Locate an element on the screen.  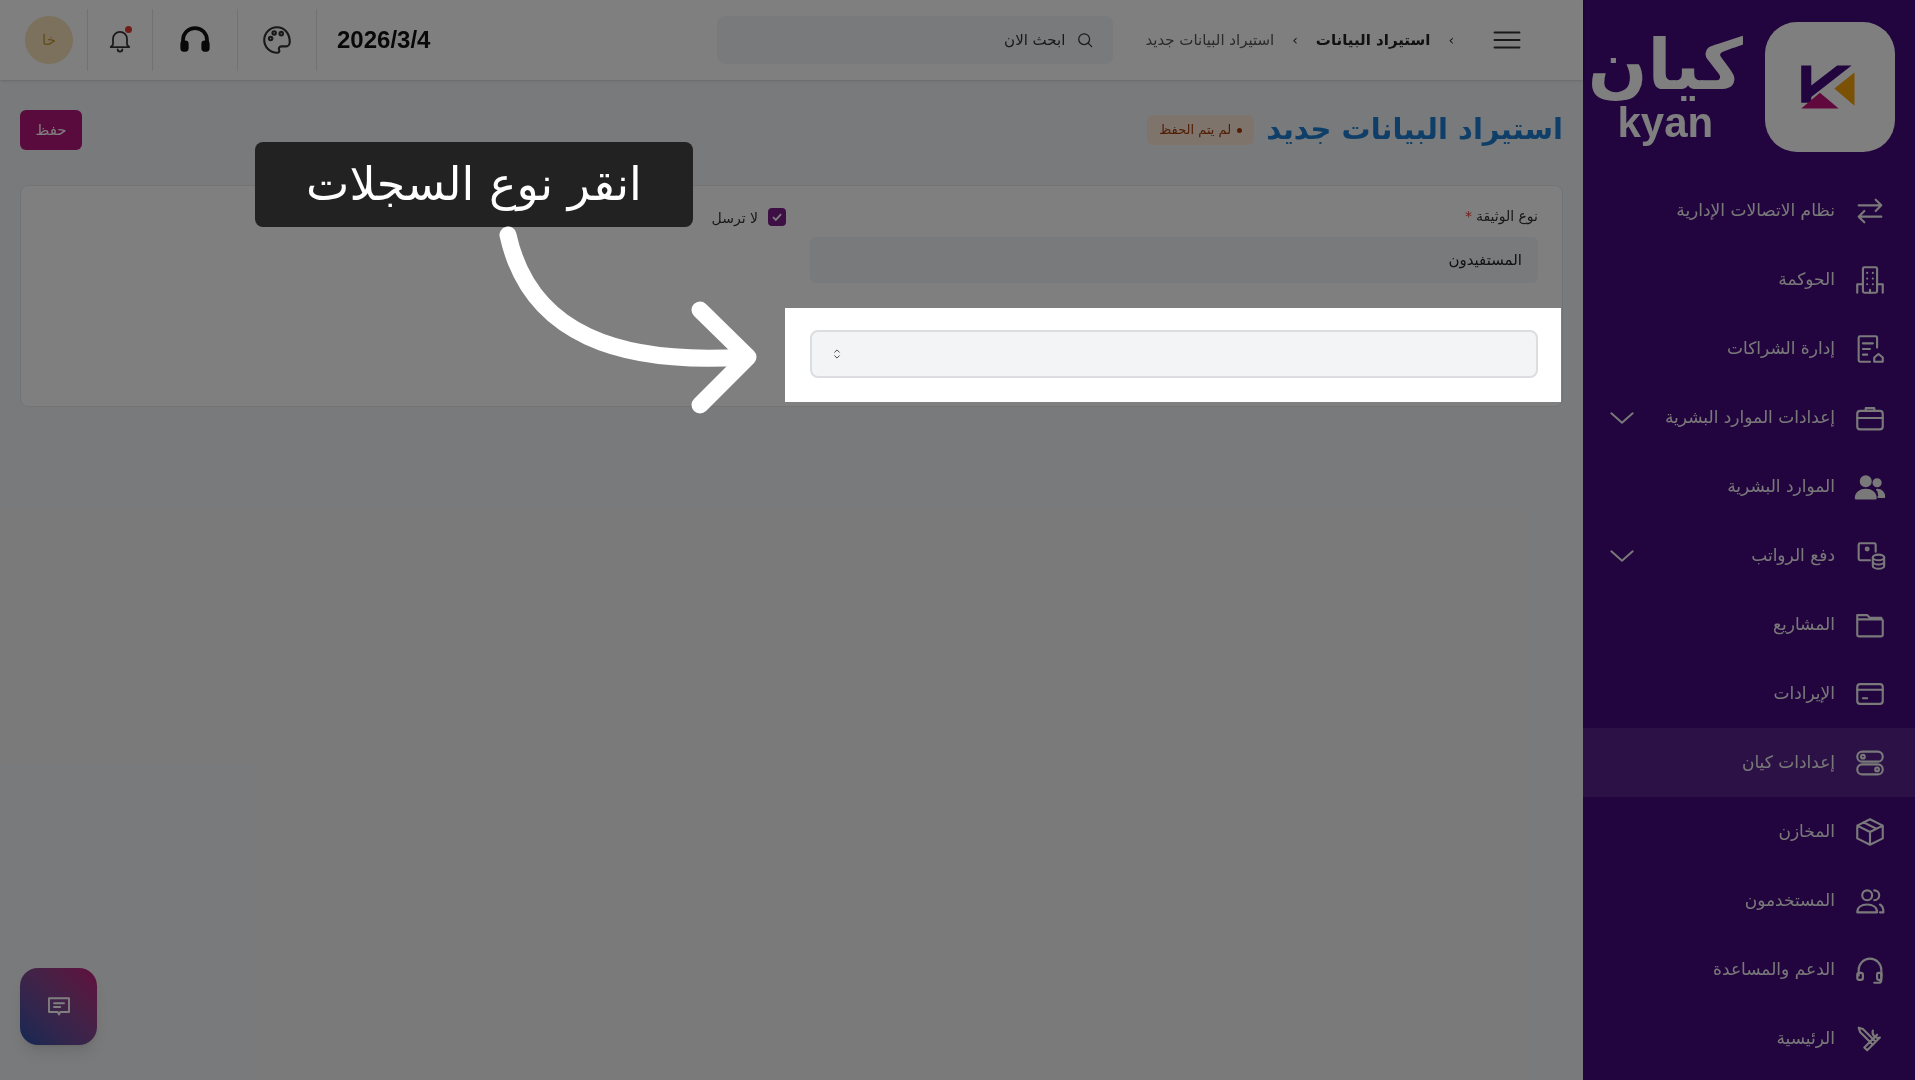
sidebar-item: الإيرادات is located at coordinates (1749, 693).